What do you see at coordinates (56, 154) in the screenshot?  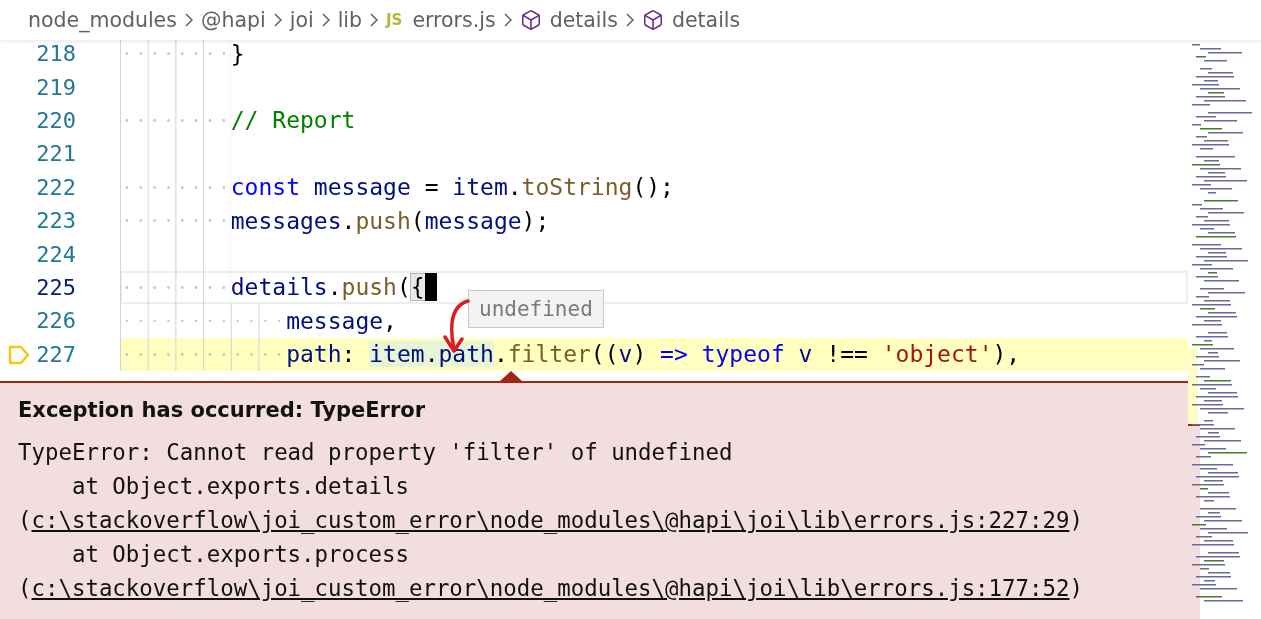 I see `line-number: 221` at bounding box center [56, 154].